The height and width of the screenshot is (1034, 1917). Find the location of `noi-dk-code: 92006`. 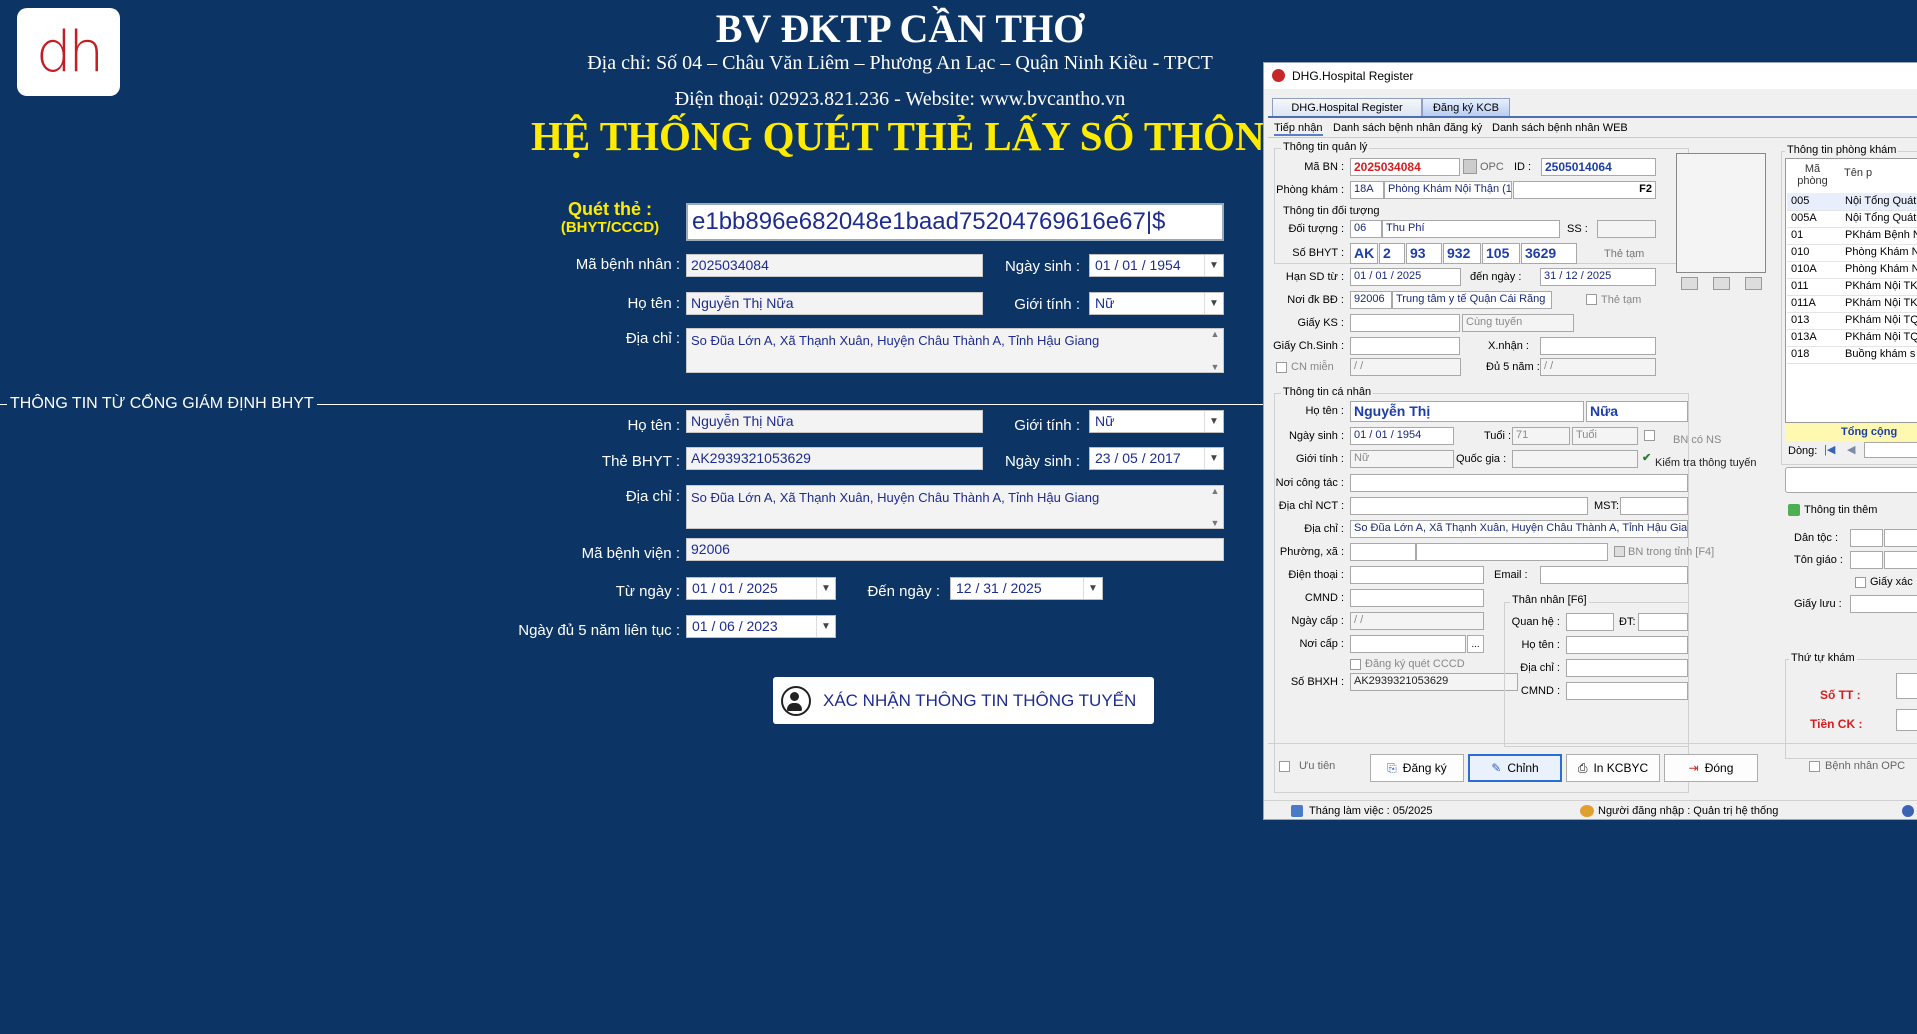

noi-dk-code: 92006 is located at coordinates (1371, 300).